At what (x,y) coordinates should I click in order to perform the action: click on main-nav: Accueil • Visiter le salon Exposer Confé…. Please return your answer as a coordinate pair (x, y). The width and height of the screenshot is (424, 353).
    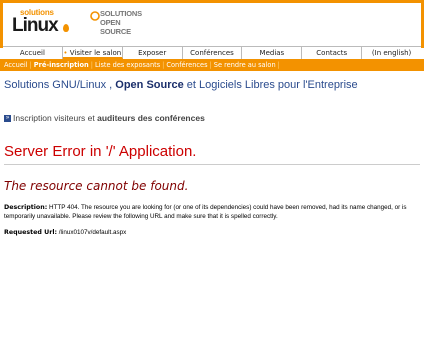
    Looking at the image, I should click on (212, 53).